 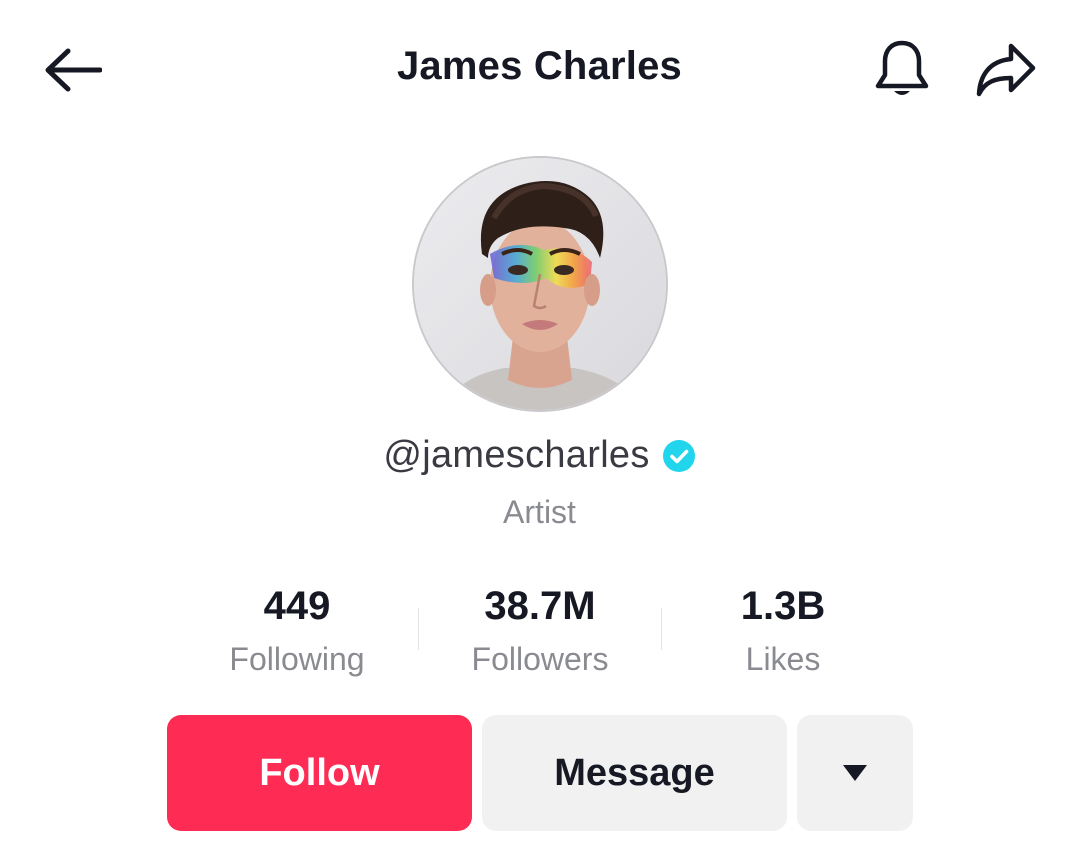 I want to click on stat-likes-value: 1.3B, so click(x=783, y=606).